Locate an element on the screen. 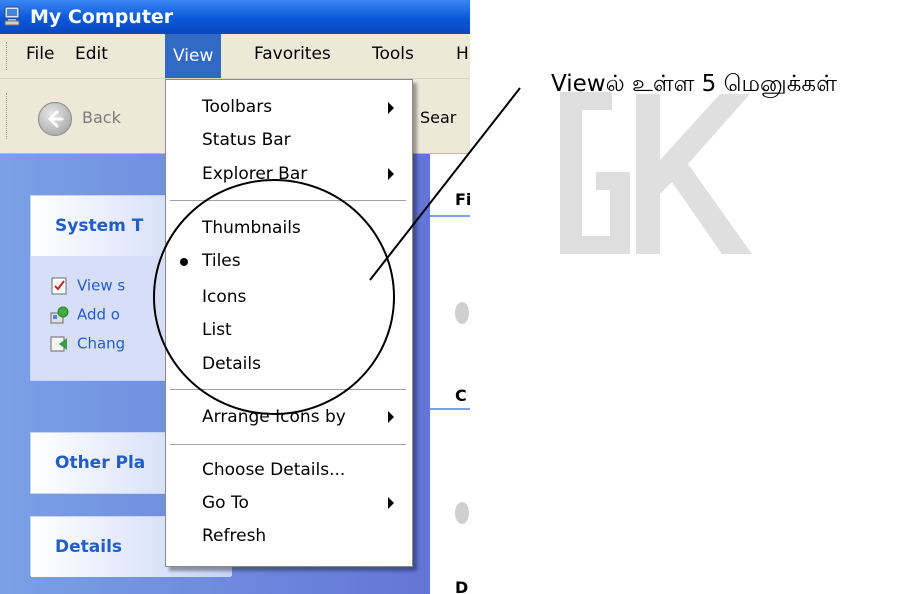 This screenshot has width=920, height=594. gk-watermark is located at coordinates (656, 173).